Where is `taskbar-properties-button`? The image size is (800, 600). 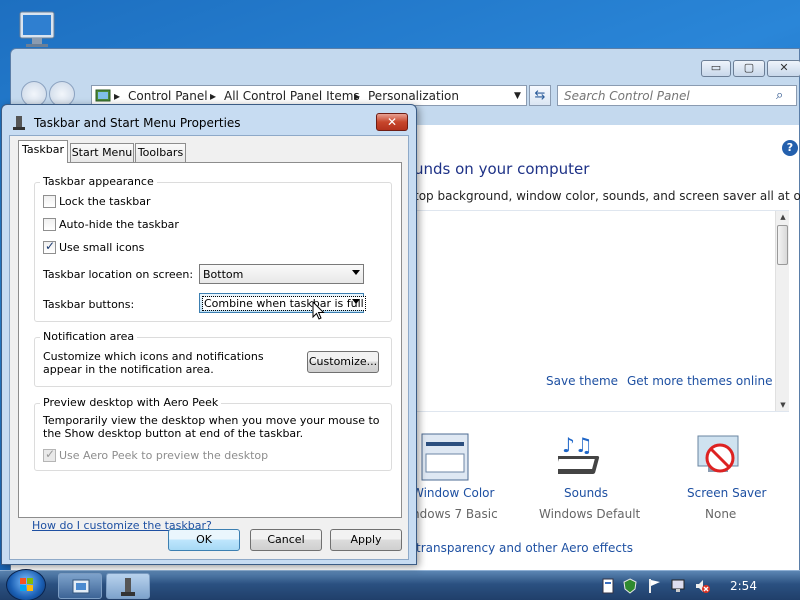 taskbar-properties-button is located at coordinates (128, 586).